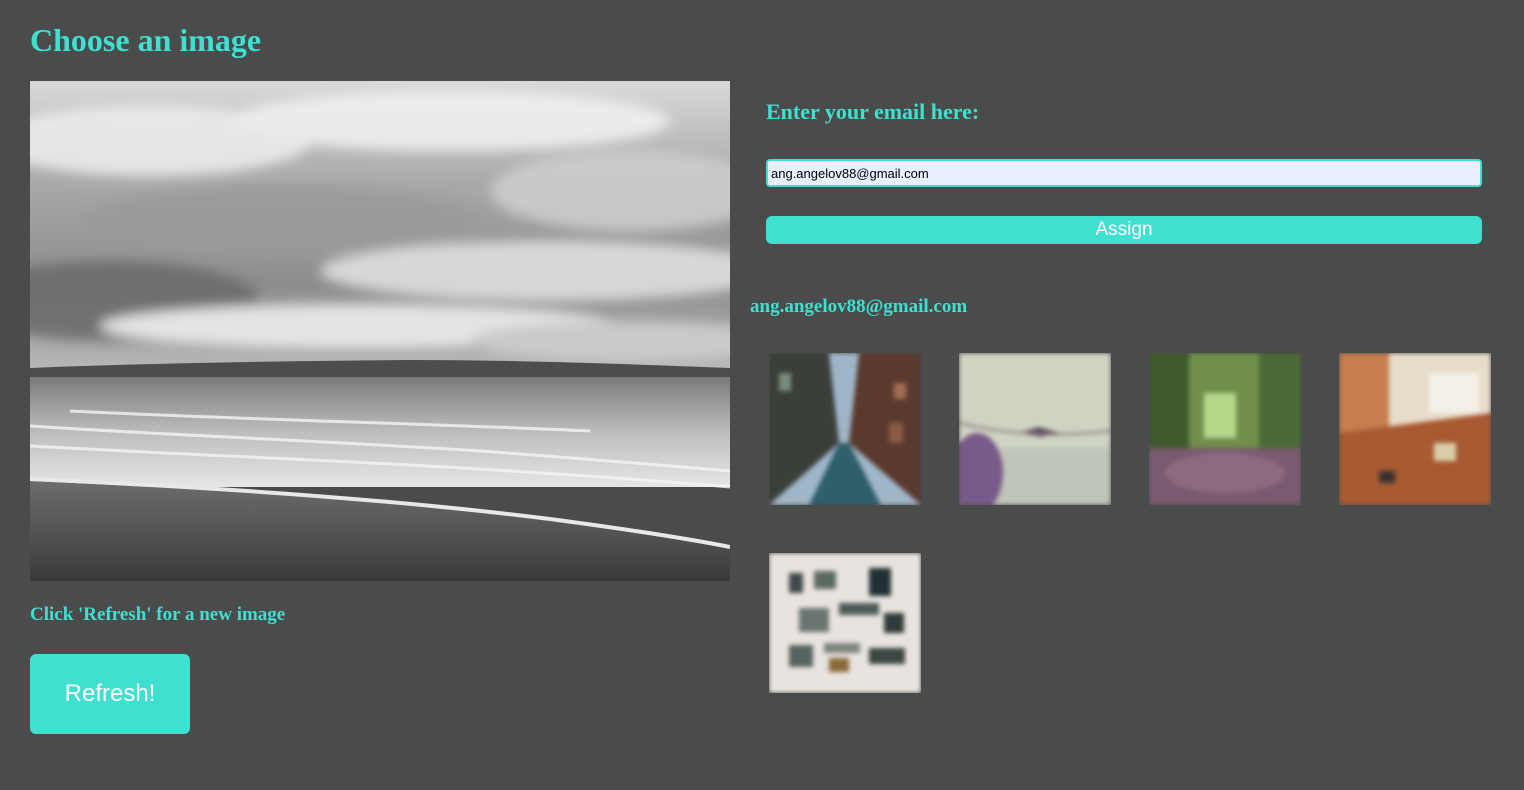 This screenshot has width=1524, height=790. I want to click on assign-button: Assign, so click(1124, 230).